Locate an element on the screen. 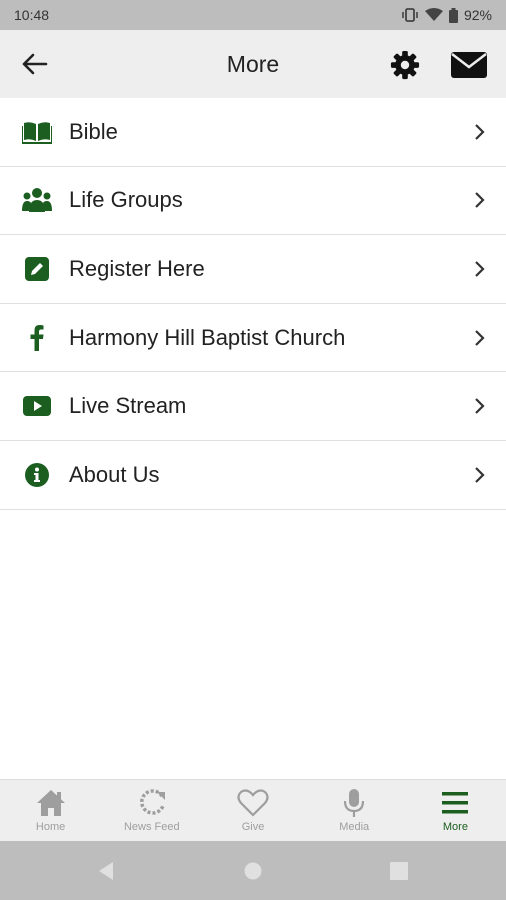 The height and width of the screenshot is (900, 506). menu-item-label: Harmony Hill Baptist Church is located at coordinates (207, 337).